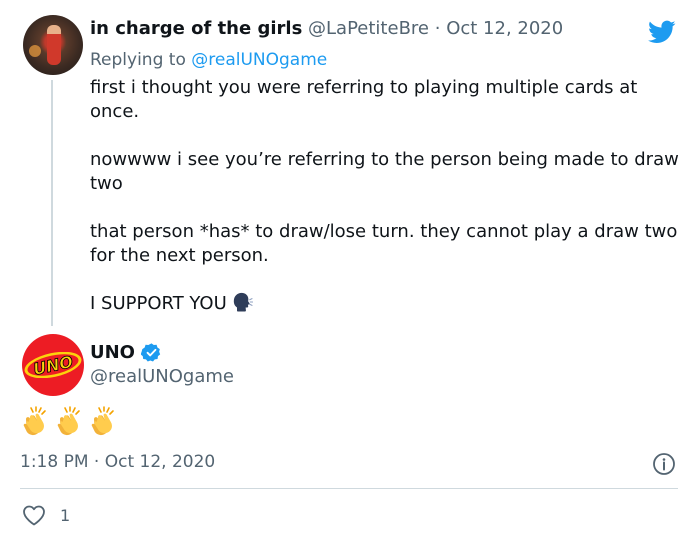  I want to click on display-name: UNO, so click(112, 352).